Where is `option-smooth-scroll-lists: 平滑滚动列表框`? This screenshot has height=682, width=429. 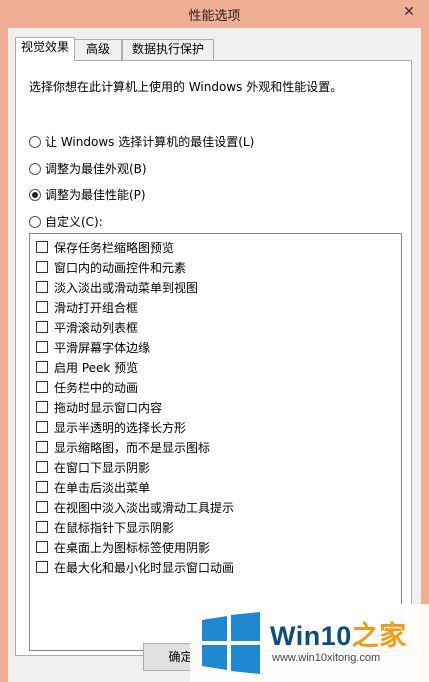
option-smooth-scroll-lists: 平滑滚动列表框 is located at coordinates (87, 327).